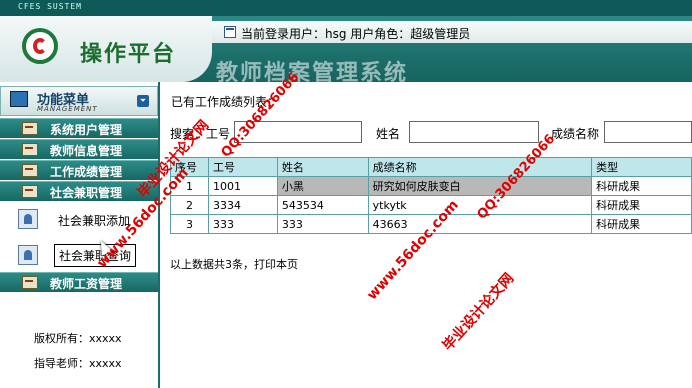 Image resolution: width=692 pixels, height=388 pixels. What do you see at coordinates (356, 34) in the screenshot?
I see `login-info: 当前登录用户：hsg 用户角色：超级管理员` at bounding box center [356, 34].